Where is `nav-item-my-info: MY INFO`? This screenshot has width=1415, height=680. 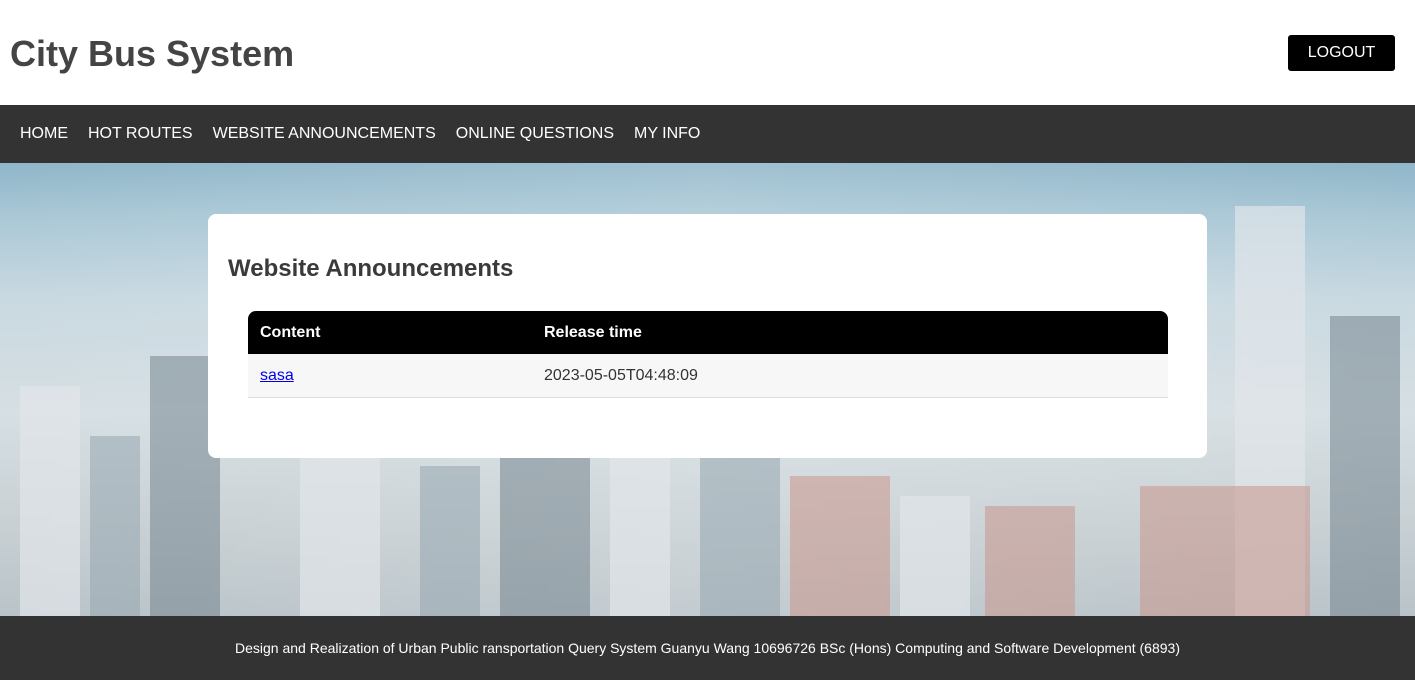
nav-item-my-info: MY INFO is located at coordinates (667, 134).